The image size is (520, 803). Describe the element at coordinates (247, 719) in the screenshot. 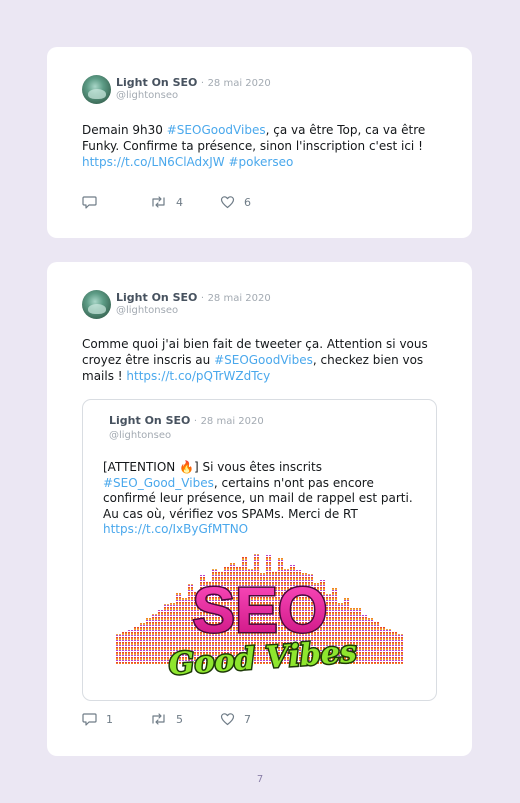

I see `like-count: 7` at that location.